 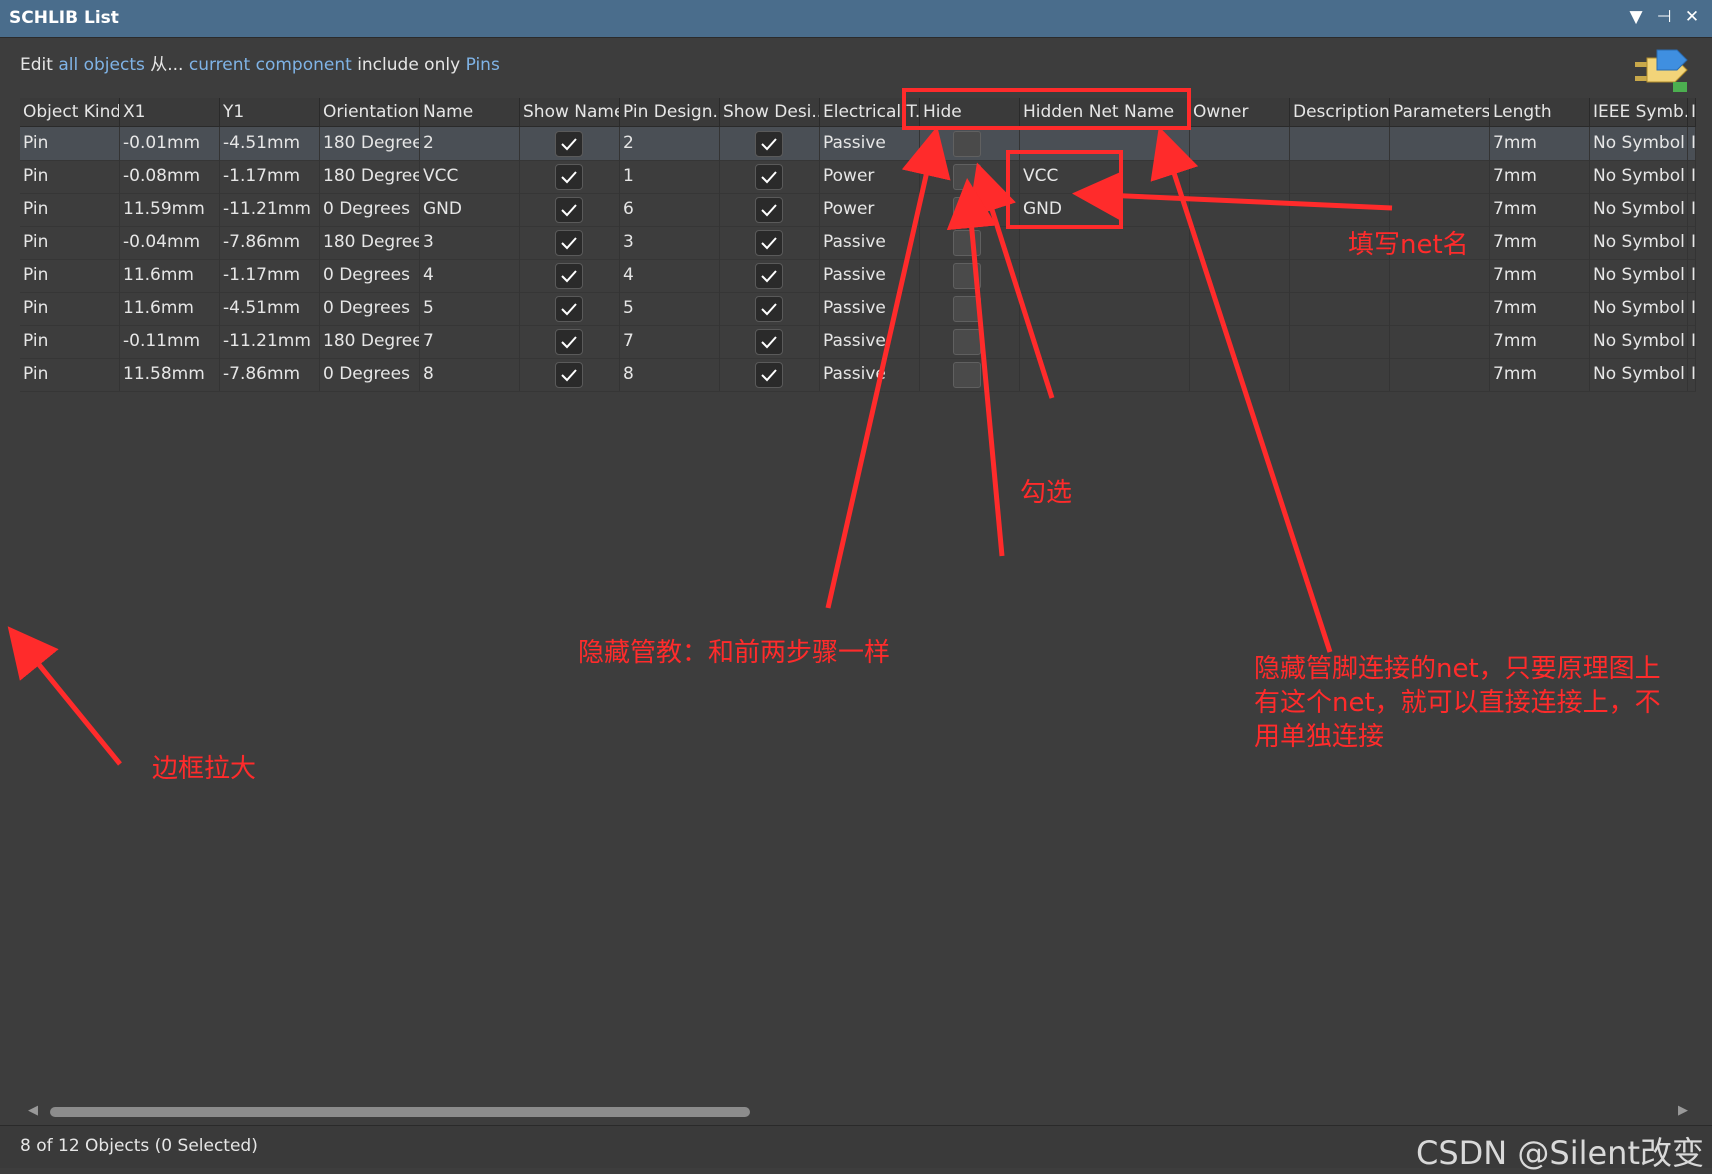 What do you see at coordinates (1683, 1110) in the screenshot?
I see `scroll-right-icon: ▶` at bounding box center [1683, 1110].